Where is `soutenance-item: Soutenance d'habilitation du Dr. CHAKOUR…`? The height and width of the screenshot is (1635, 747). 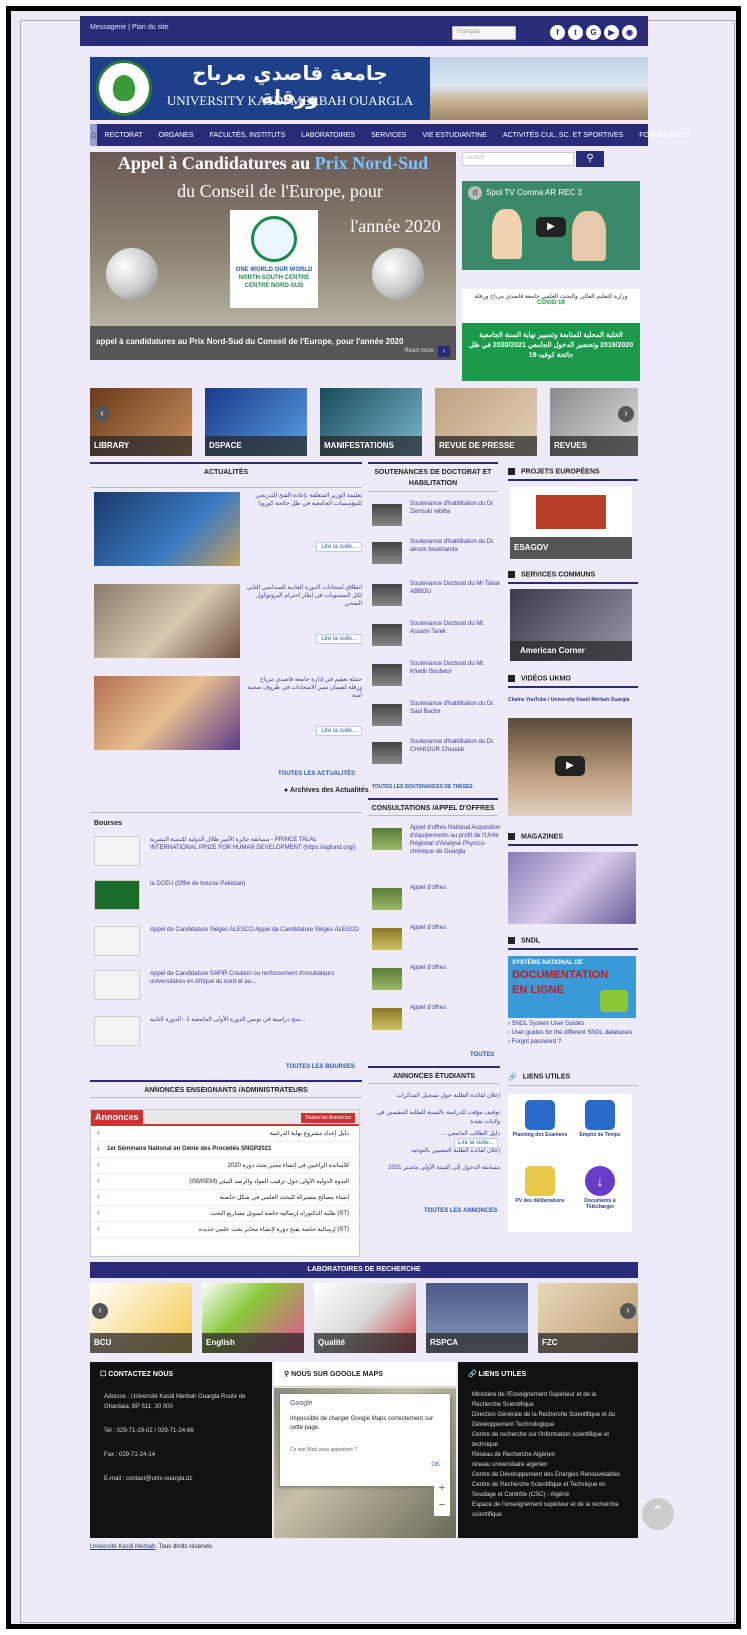 soutenance-item: Soutenance d'habilitation du Dr. CHAKOUR… is located at coordinates (437, 756).